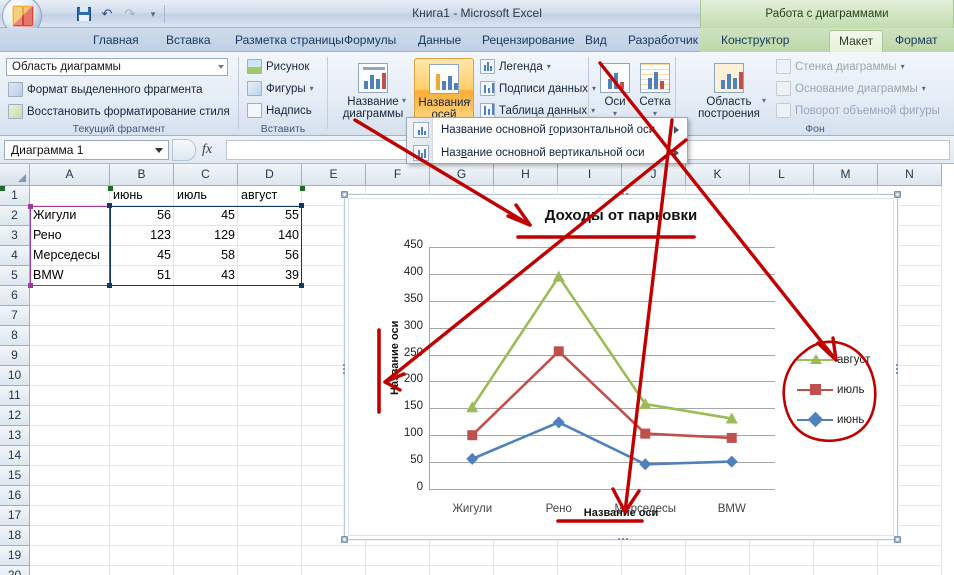 This screenshot has height=575, width=954. Describe the element at coordinates (15, 516) in the screenshot. I see `row-header-17: 17` at that location.